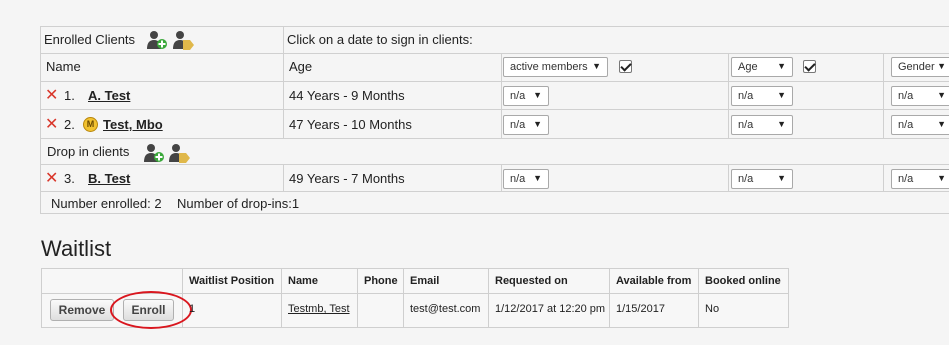  I want to click on waitlist-header-name: Name, so click(303, 281).